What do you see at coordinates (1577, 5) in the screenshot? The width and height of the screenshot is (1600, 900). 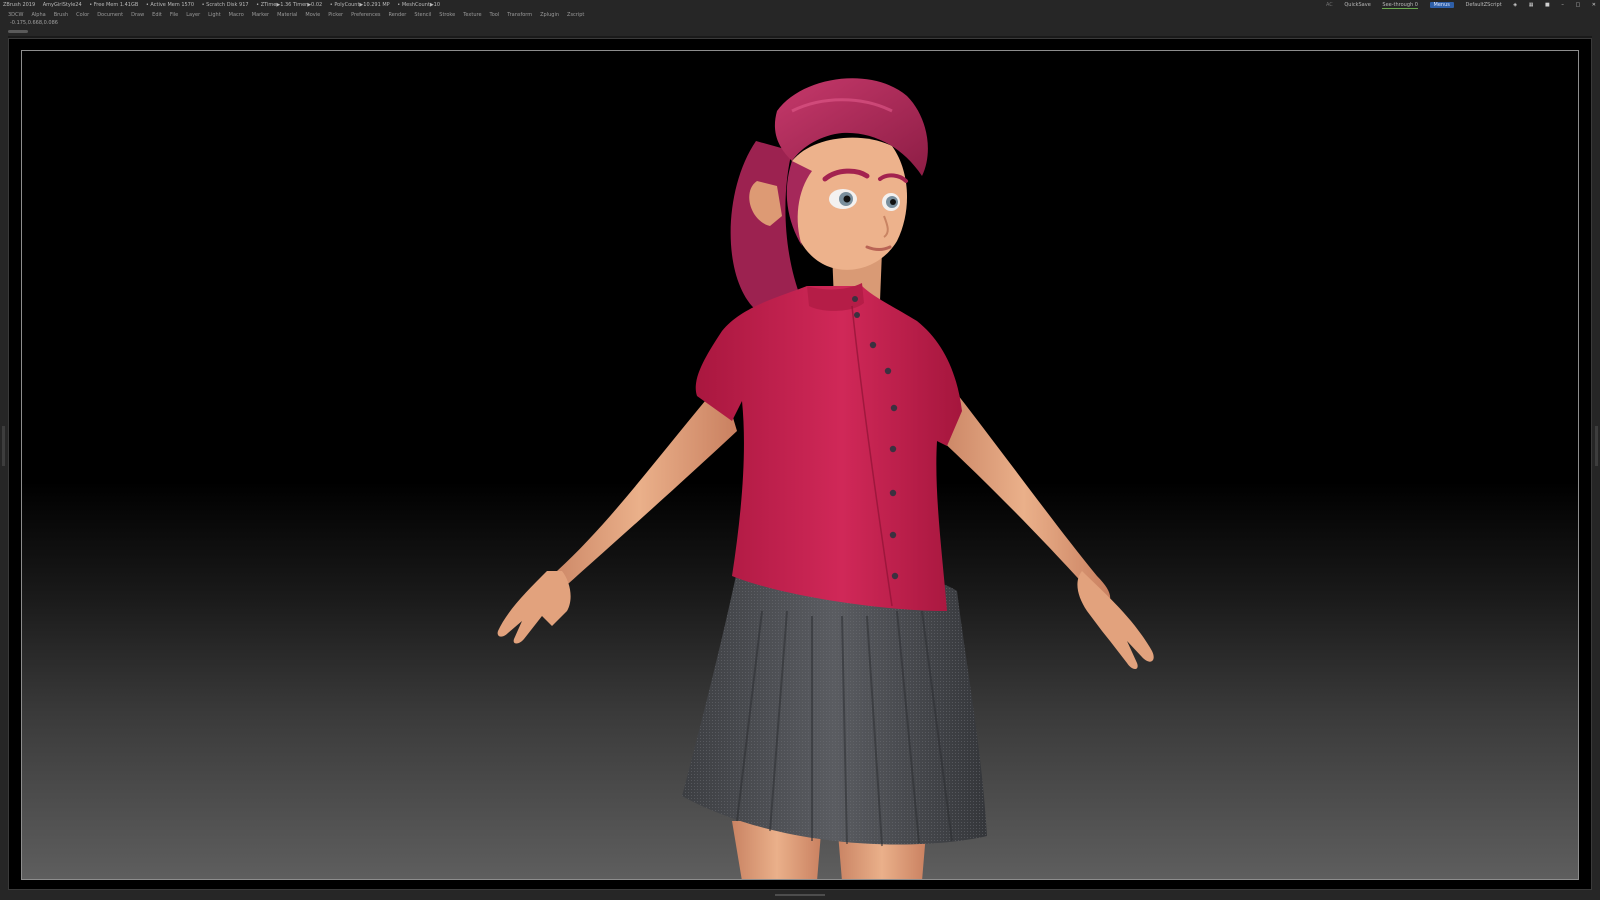 I see `maximize-icon: □` at bounding box center [1577, 5].